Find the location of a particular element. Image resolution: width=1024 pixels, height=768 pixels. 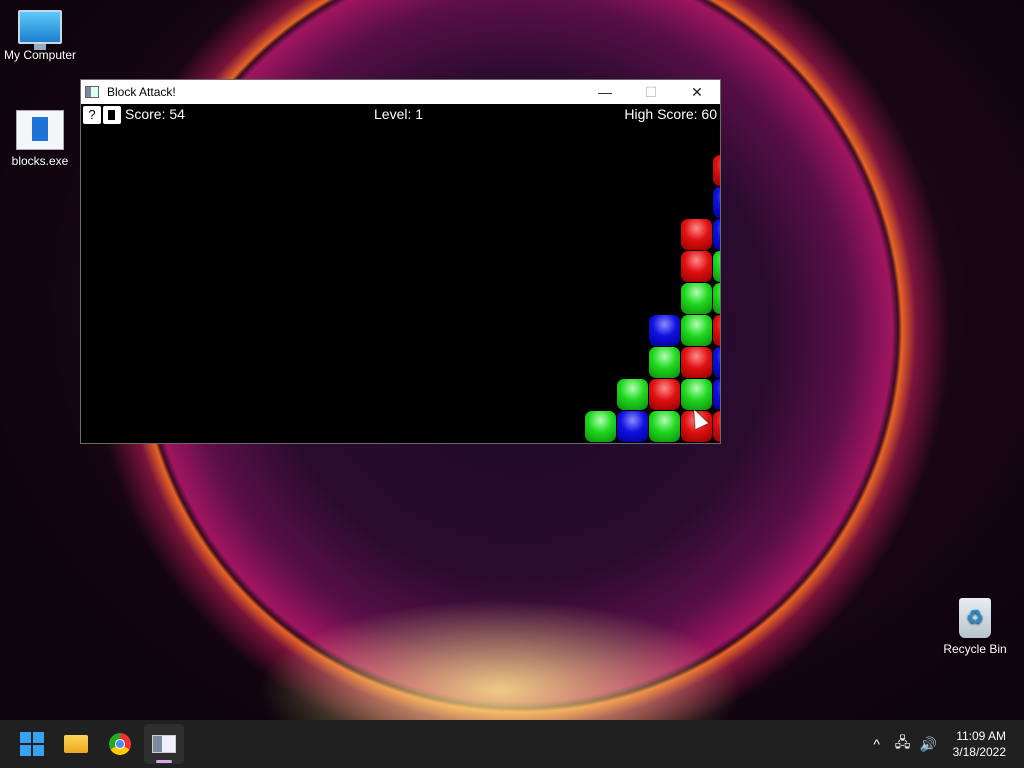

level-label: Level: 1 is located at coordinates (399, 114).